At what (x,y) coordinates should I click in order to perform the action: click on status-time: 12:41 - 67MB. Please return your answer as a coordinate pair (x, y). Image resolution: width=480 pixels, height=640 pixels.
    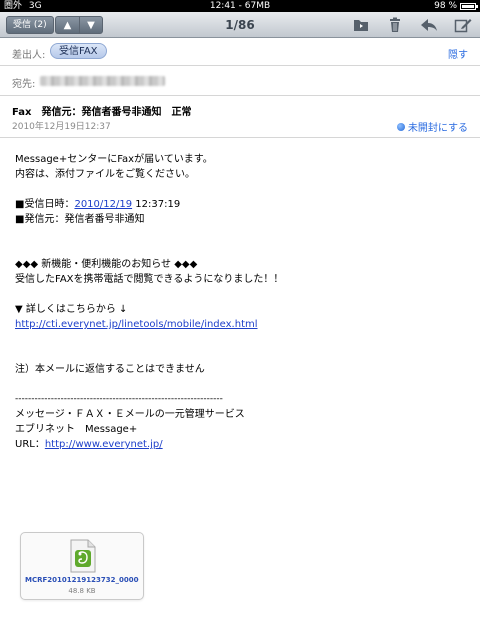
    Looking at the image, I should click on (240, 6).